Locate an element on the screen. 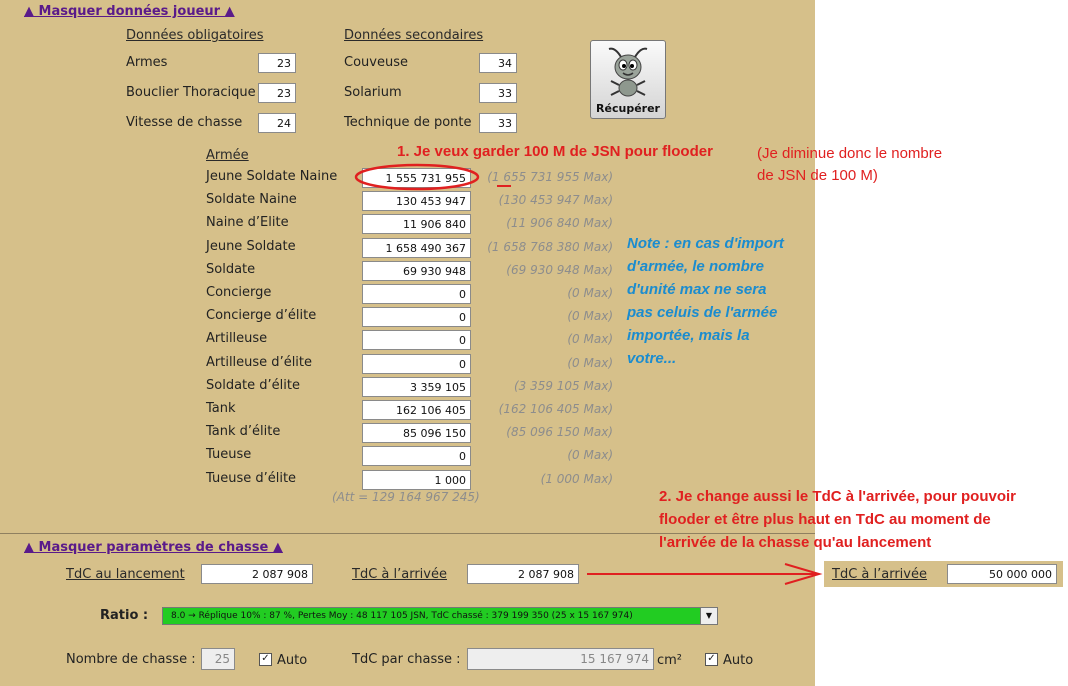 This screenshot has width=1068, height=686. army-unit-label: Soldate is located at coordinates (231, 269).